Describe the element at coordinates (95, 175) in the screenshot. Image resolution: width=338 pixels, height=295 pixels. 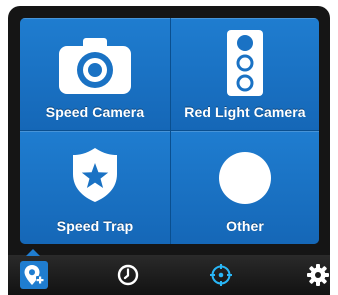
I see `shield-star-icon` at that location.